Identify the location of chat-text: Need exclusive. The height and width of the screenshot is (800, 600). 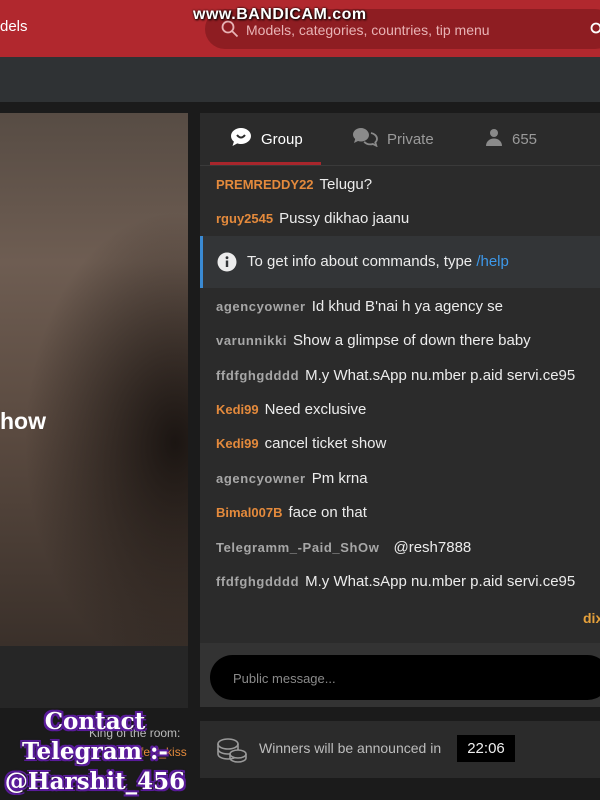
(315, 409).